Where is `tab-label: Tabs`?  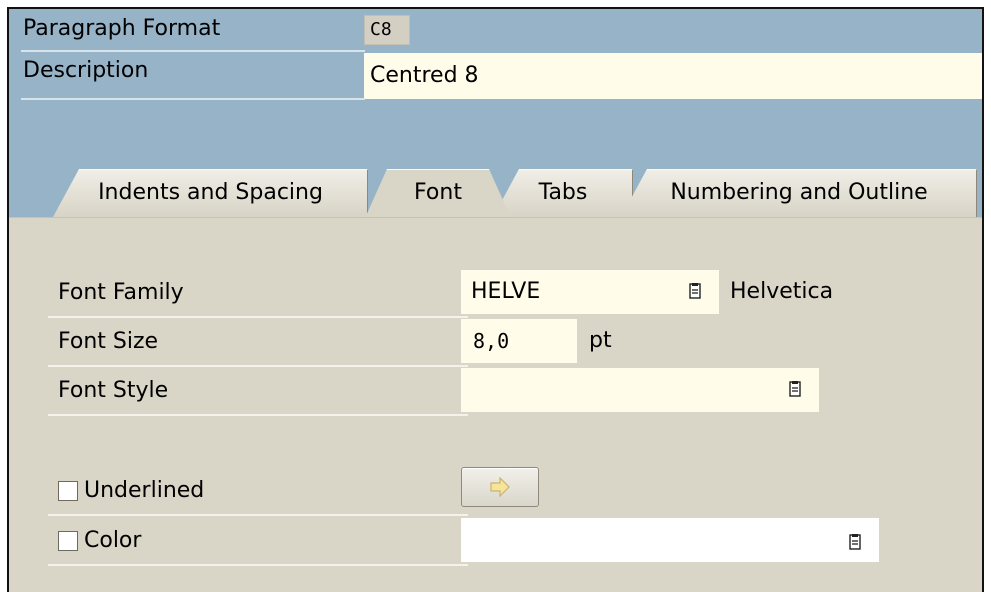
tab-label: Tabs is located at coordinates (563, 192).